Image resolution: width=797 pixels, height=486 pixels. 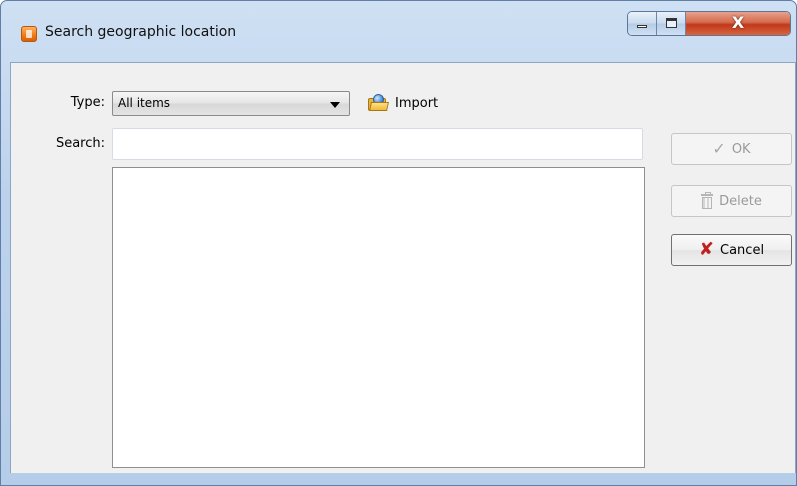 What do you see at coordinates (231, 103) in the screenshot?
I see `type-dropdown: All items` at bounding box center [231, 103].